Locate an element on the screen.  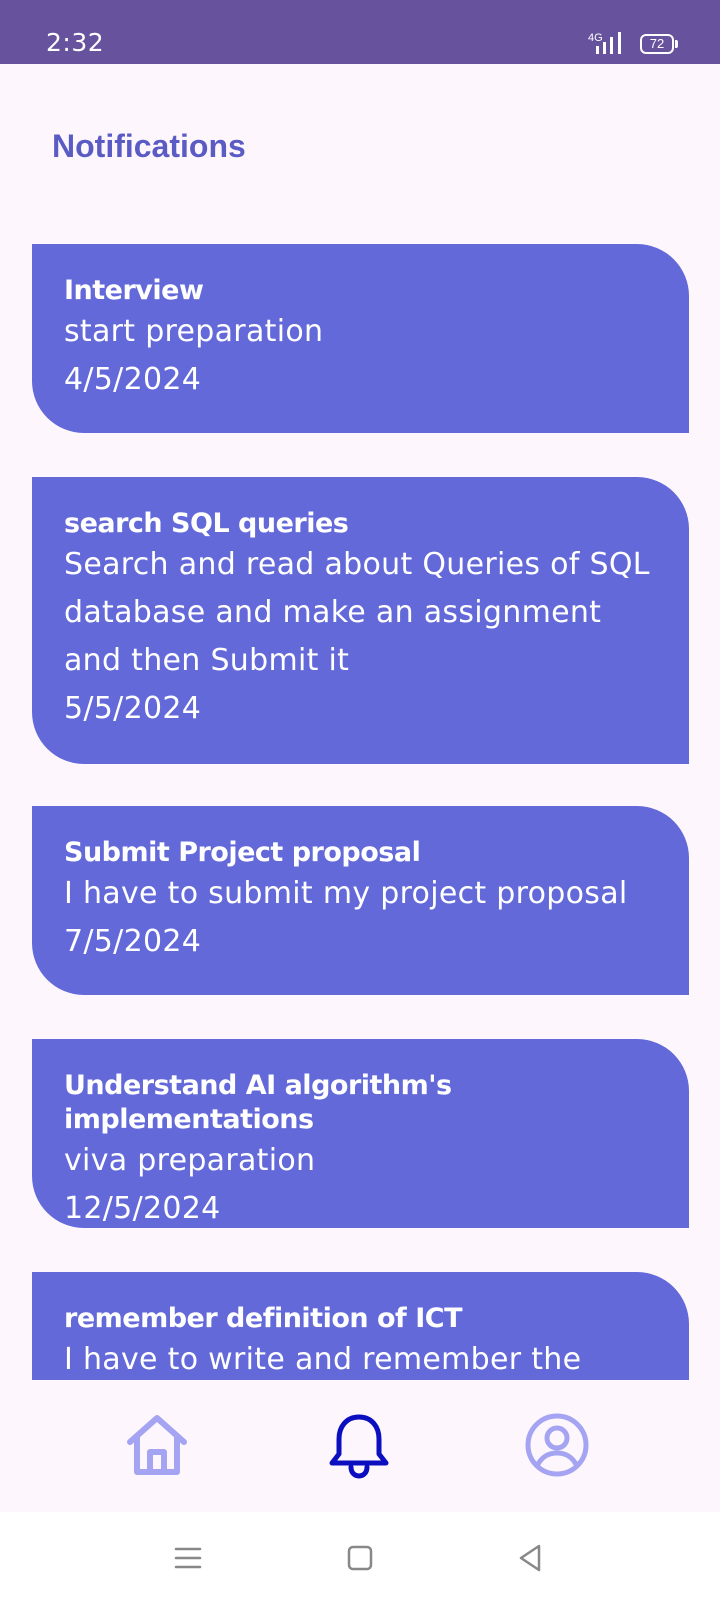
system-navigation-bar is located at coordinates (360, 1556).